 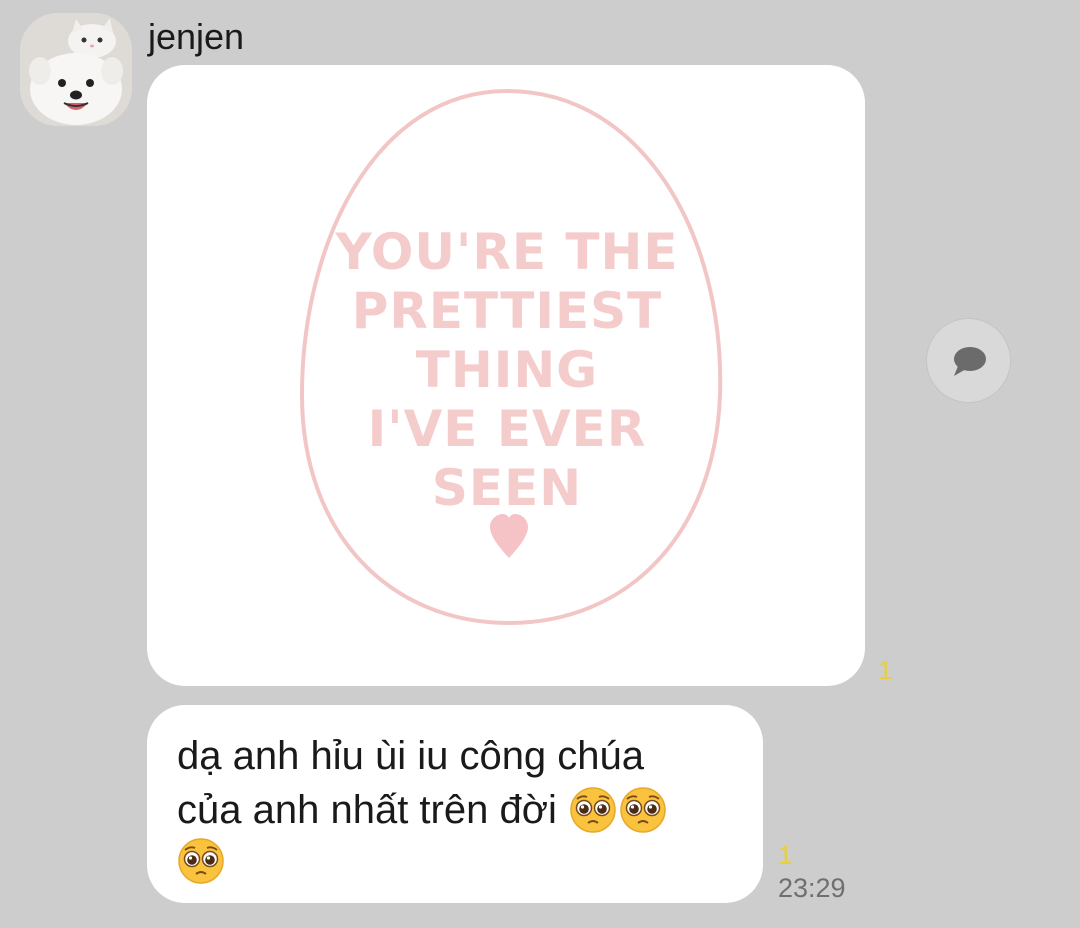 I want to click on sender-name: jenjen, so click(x=196, y=36).